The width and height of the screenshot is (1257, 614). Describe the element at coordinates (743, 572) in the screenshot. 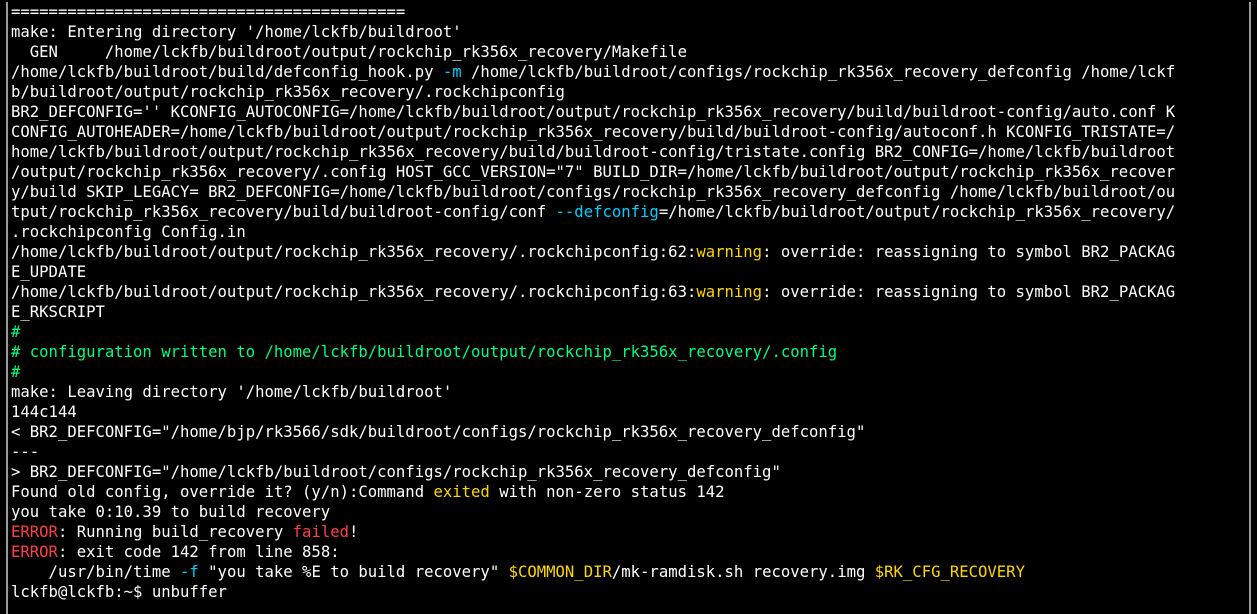

I see `terminal-text-segment: /mk-ramdisk.sh recovery.img` at that location.